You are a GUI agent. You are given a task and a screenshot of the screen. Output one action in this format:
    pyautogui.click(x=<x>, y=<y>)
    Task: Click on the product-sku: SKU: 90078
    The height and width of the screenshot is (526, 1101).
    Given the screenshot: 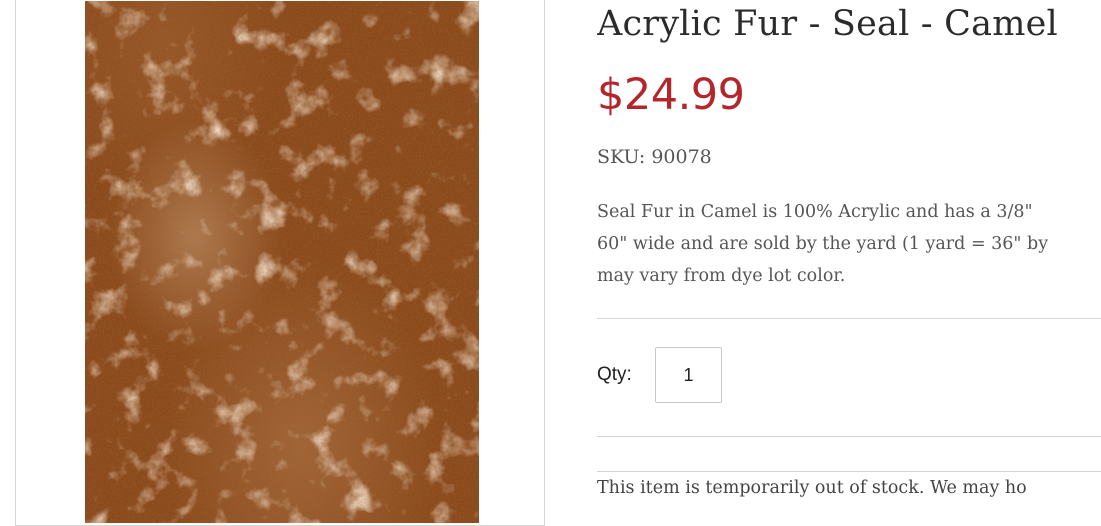 What is the action you would take?
    pyautogui.click(x=654, y=157)
    